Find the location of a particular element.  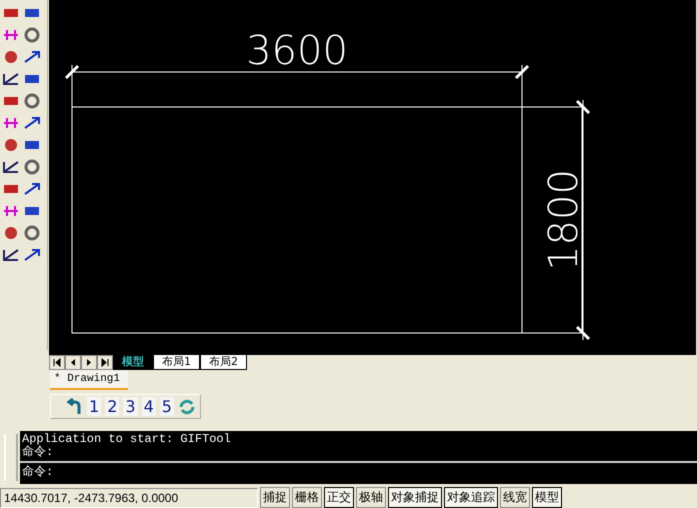

last-tab-button is located at coordinates (105, 362).